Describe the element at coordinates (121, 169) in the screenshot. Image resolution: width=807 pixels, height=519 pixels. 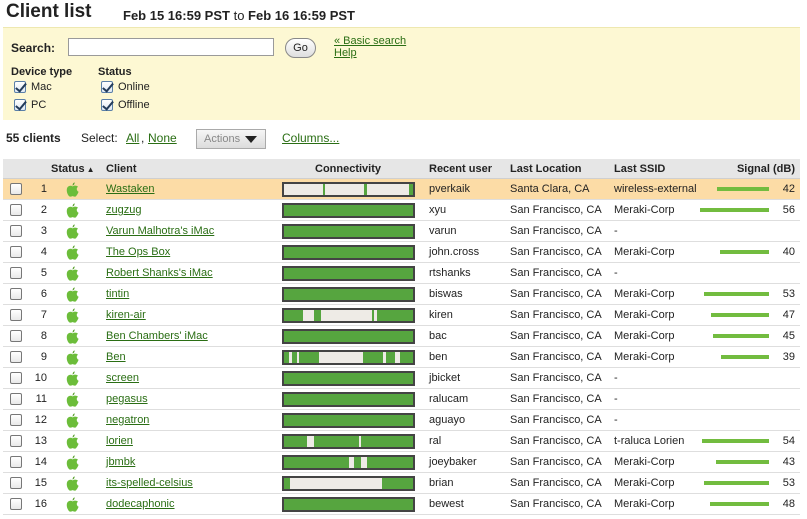
I see `column-client: Client` at that location.